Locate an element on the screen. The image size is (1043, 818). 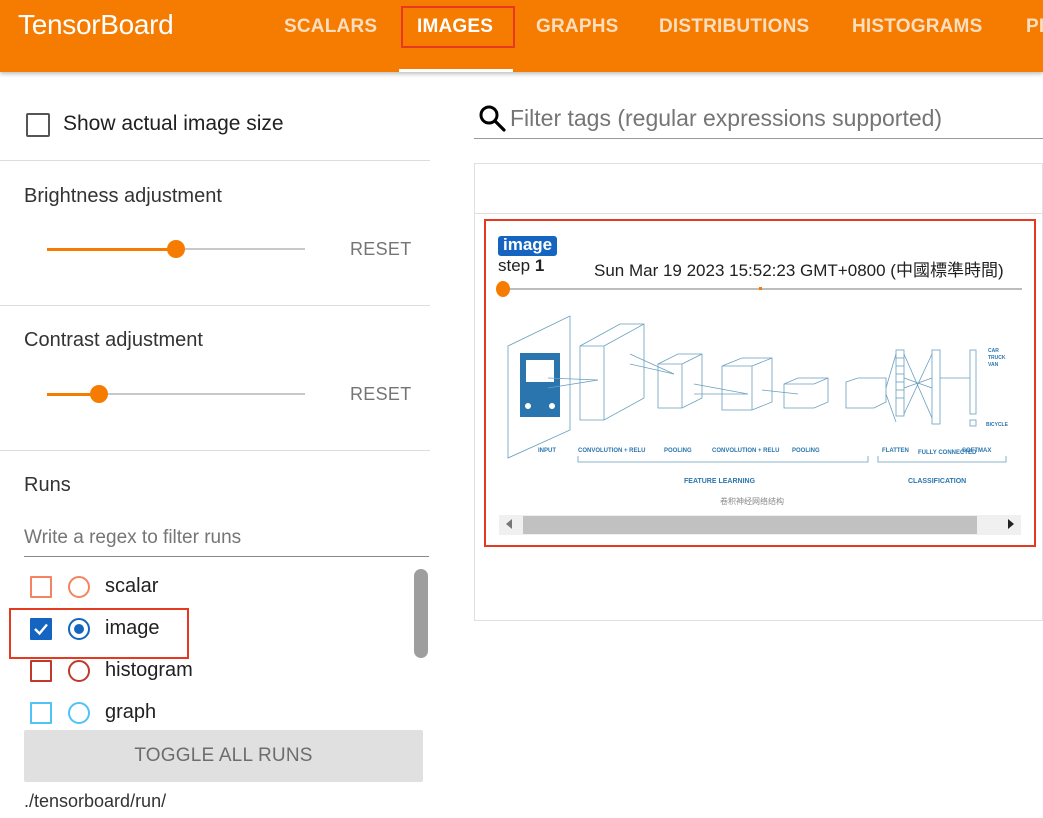
step-slider-thumb is located at coordinates (503, 289).